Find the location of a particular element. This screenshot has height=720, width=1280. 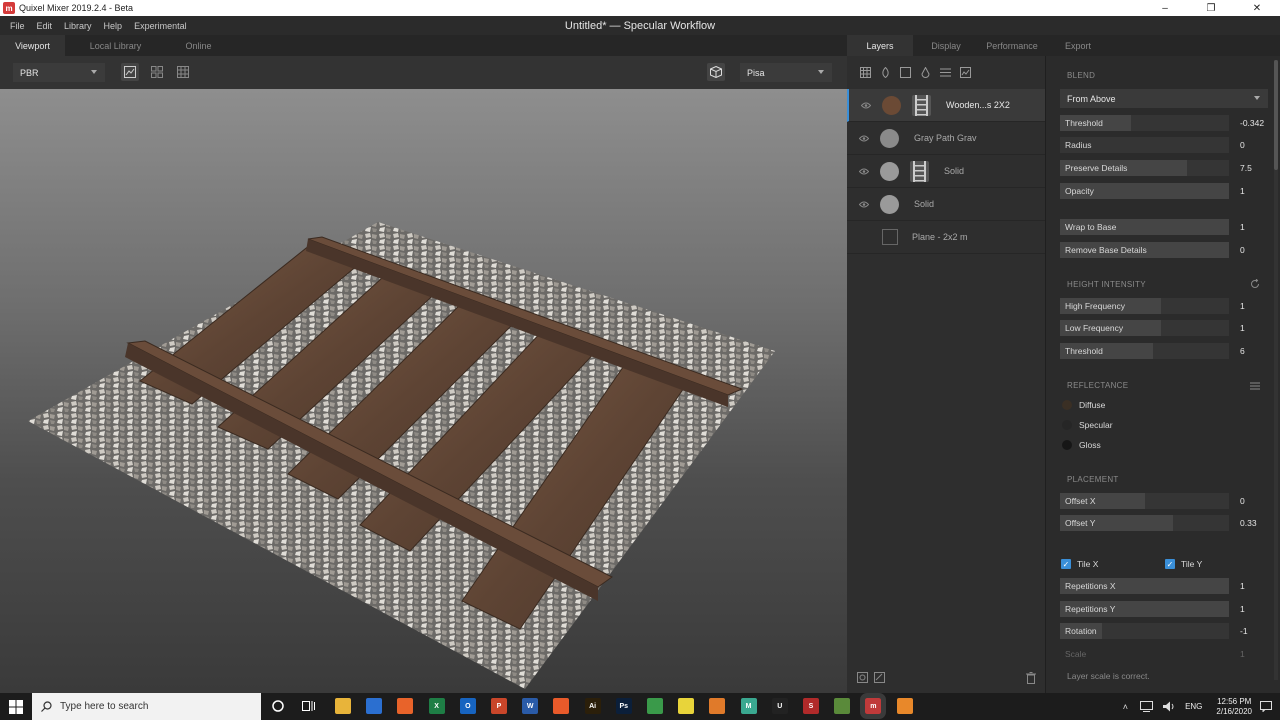

tab-export: Export is located at coordinates (1078, 45).